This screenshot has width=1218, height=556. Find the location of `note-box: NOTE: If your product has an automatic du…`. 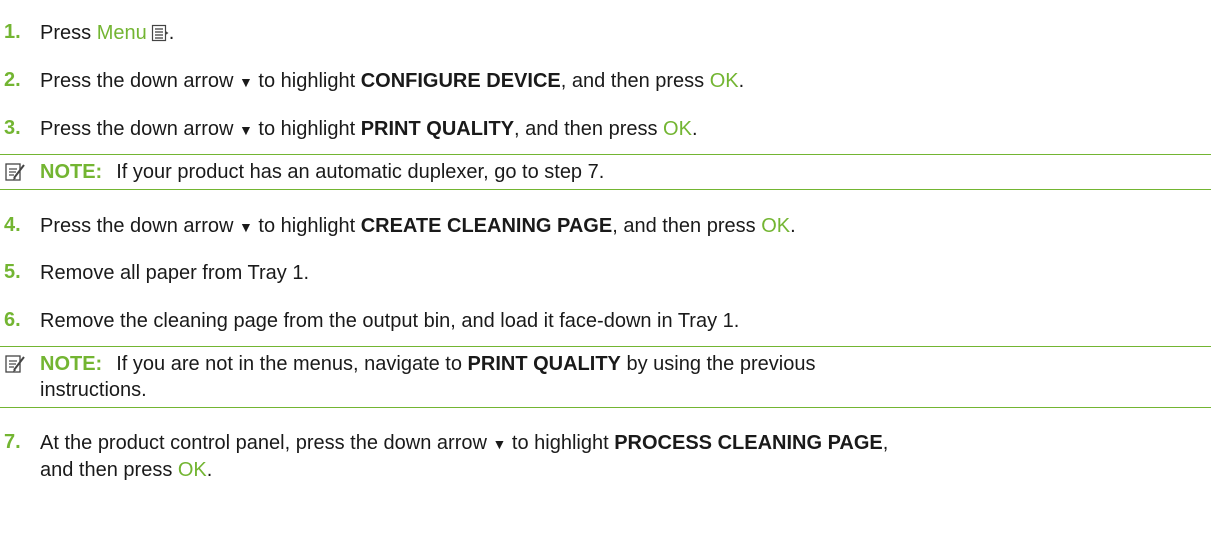

note-box: NOTE: If your product has an automatic du… is located at coordinates (605, 172).